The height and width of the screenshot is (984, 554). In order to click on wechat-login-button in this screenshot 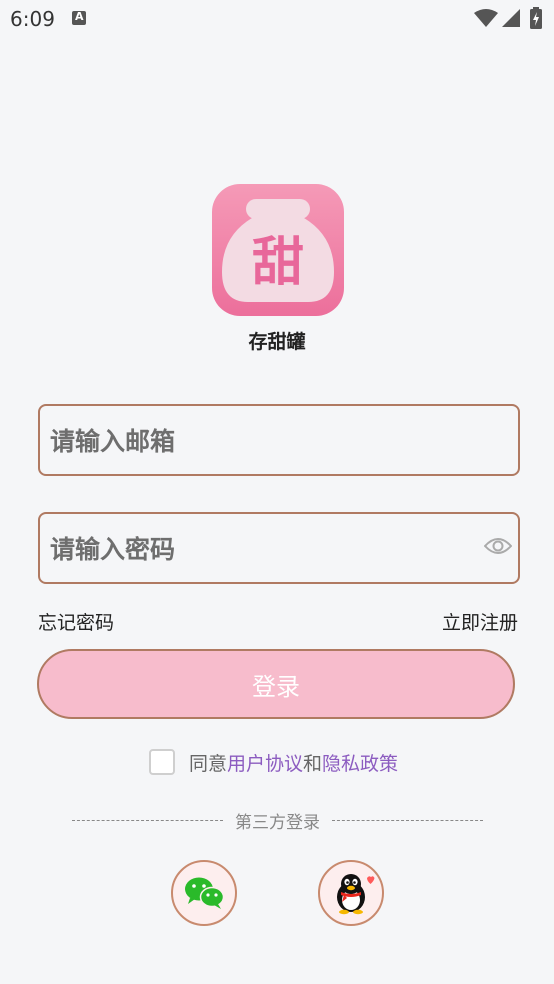, I will do `click(204, 893)`.